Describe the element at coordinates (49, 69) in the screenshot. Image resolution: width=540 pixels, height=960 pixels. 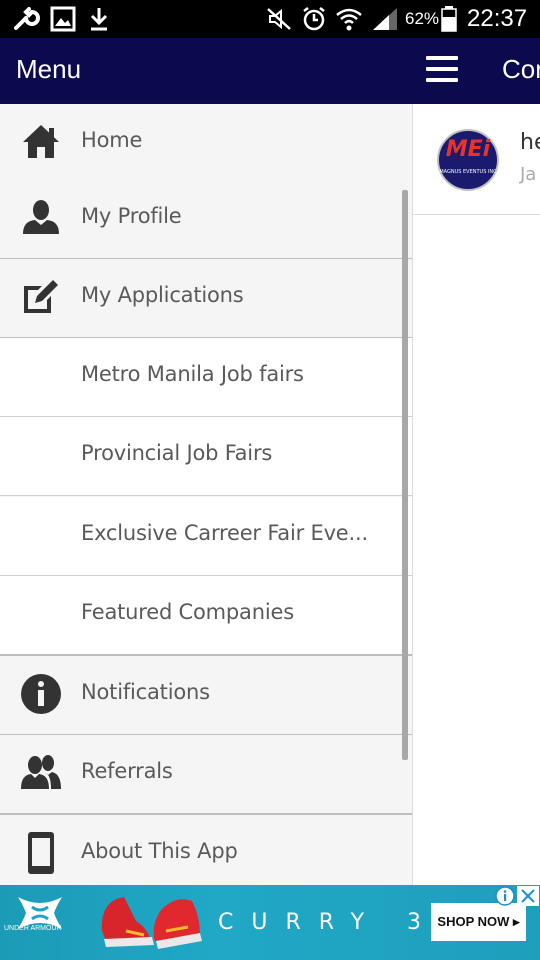
I see `drawer-title: Menu` at that location.